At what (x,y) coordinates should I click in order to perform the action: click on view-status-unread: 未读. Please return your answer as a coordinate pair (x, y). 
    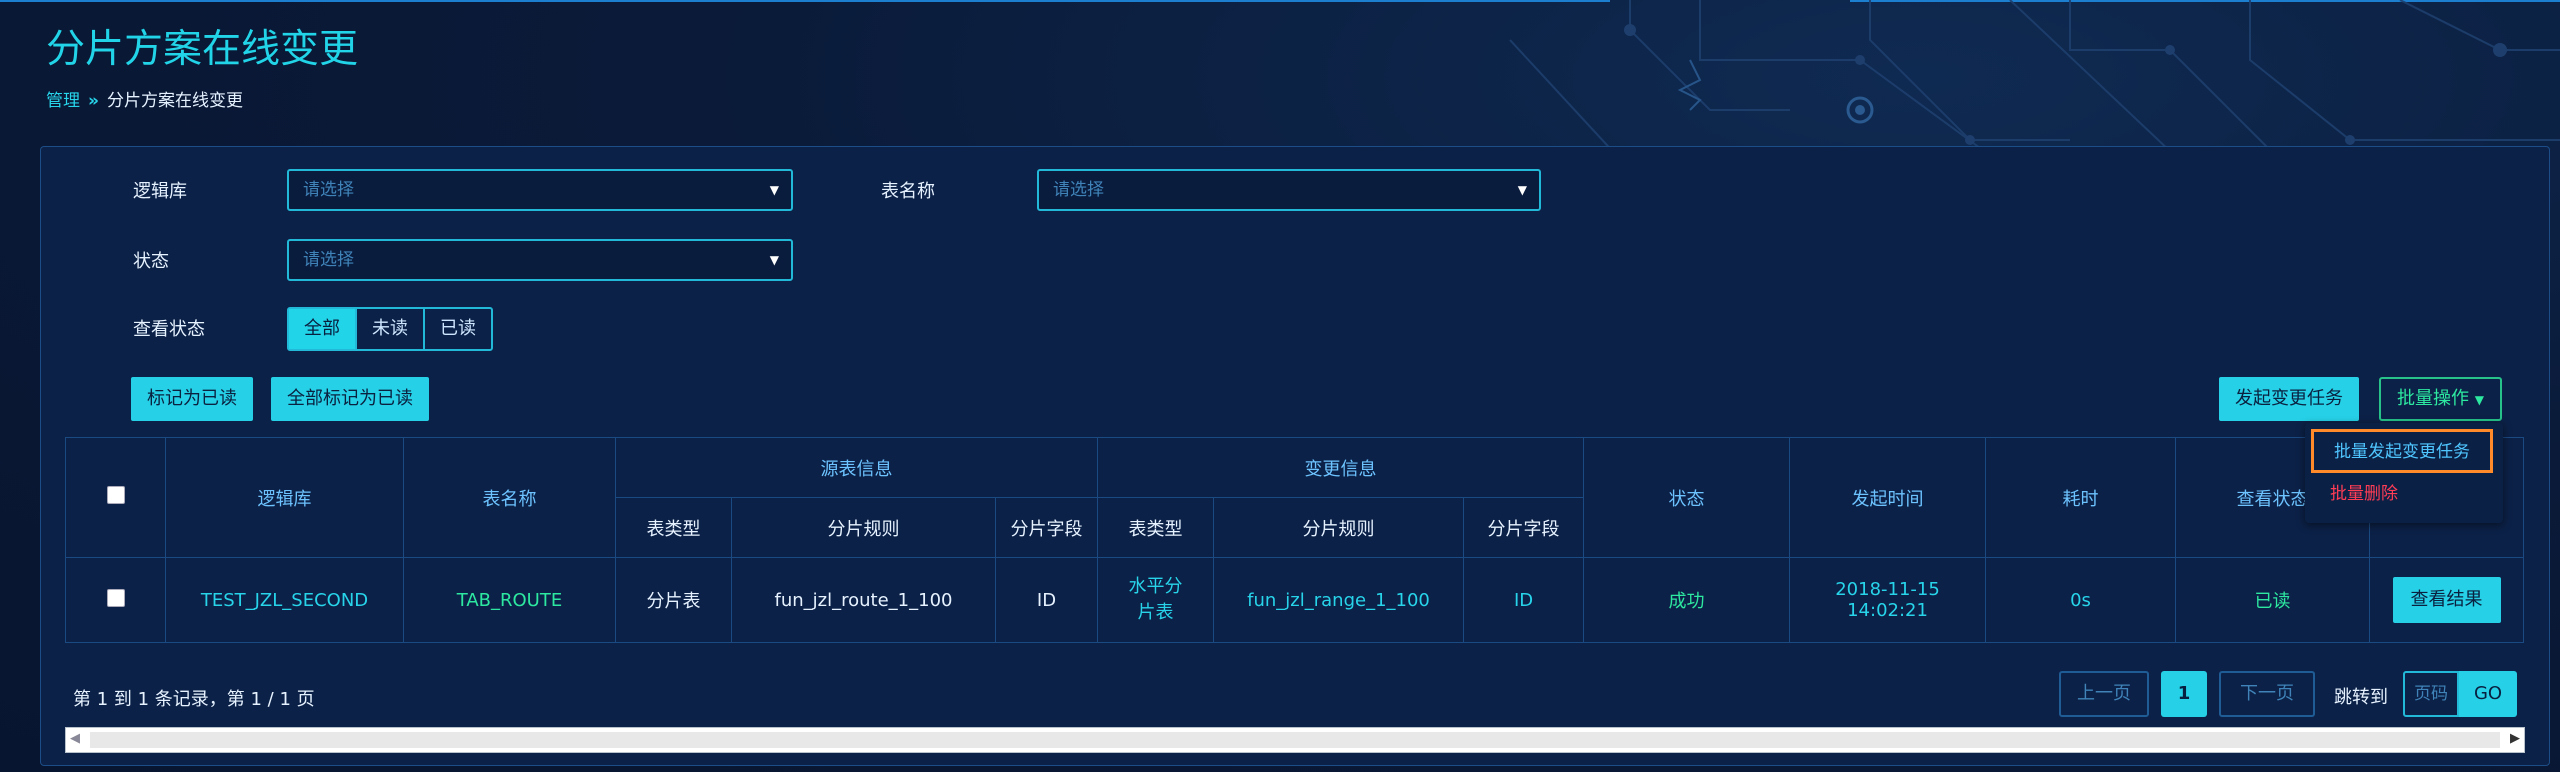
    Looking at the image, I should click on (391, 329).